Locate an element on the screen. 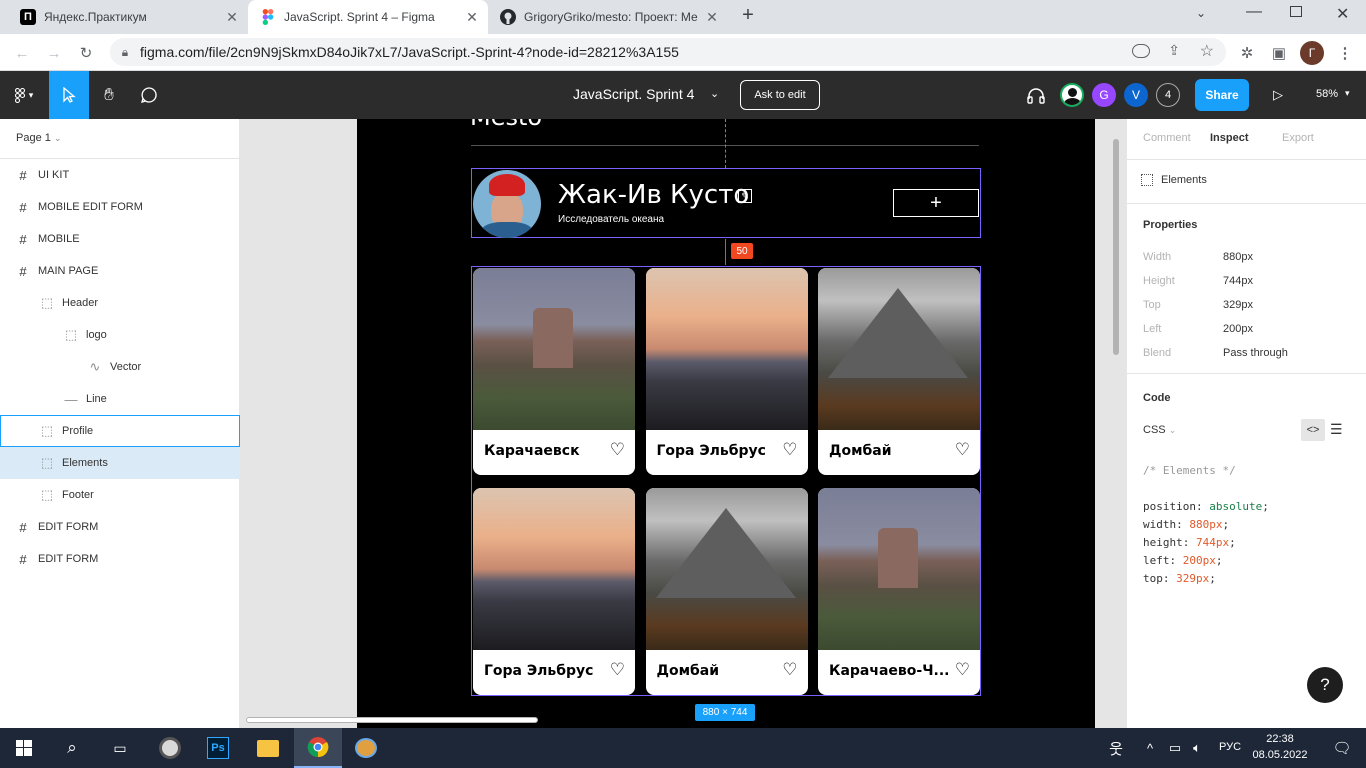  clock-time: 22:38 is located at coordinates (1280, 739).